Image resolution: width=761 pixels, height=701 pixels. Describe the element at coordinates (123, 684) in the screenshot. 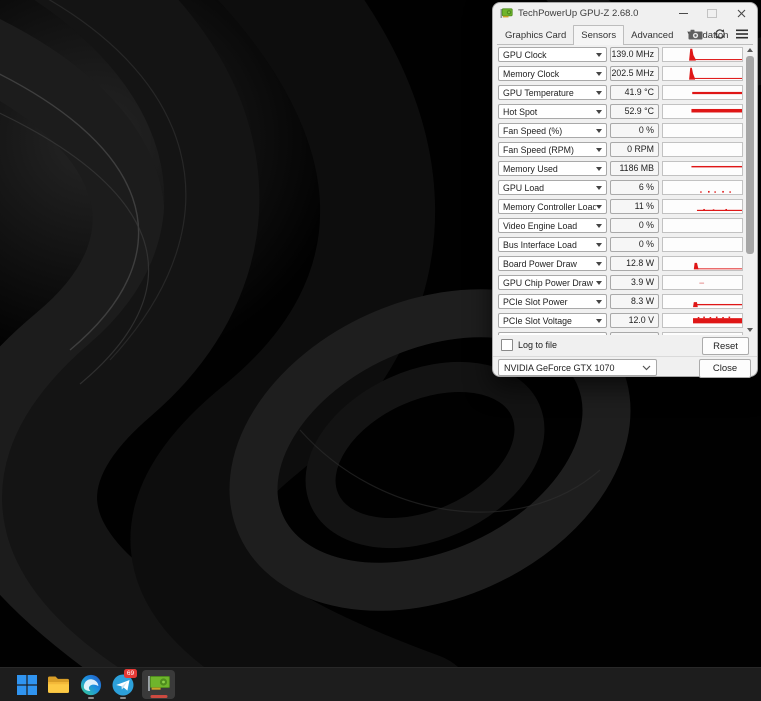

I see `taskbar-telegram-button: 69` at that location.